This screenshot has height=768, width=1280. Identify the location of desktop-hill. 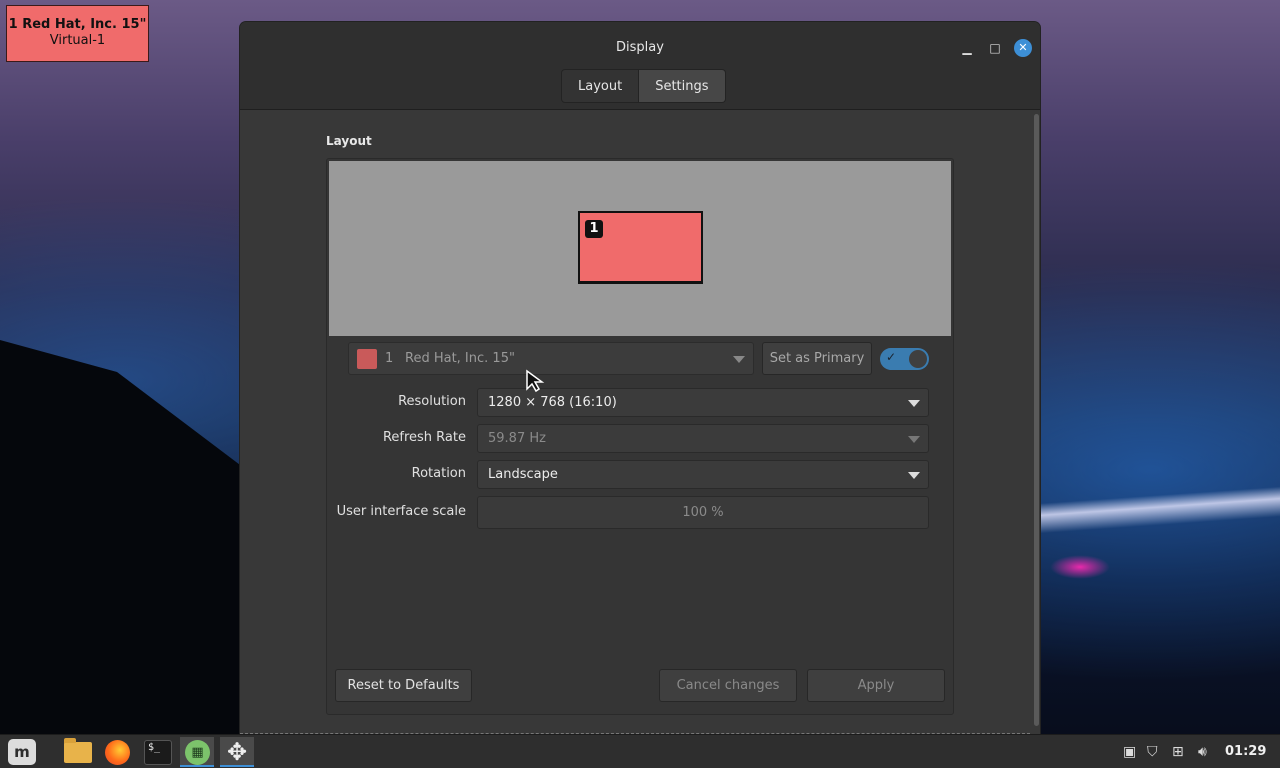
(130, 540).